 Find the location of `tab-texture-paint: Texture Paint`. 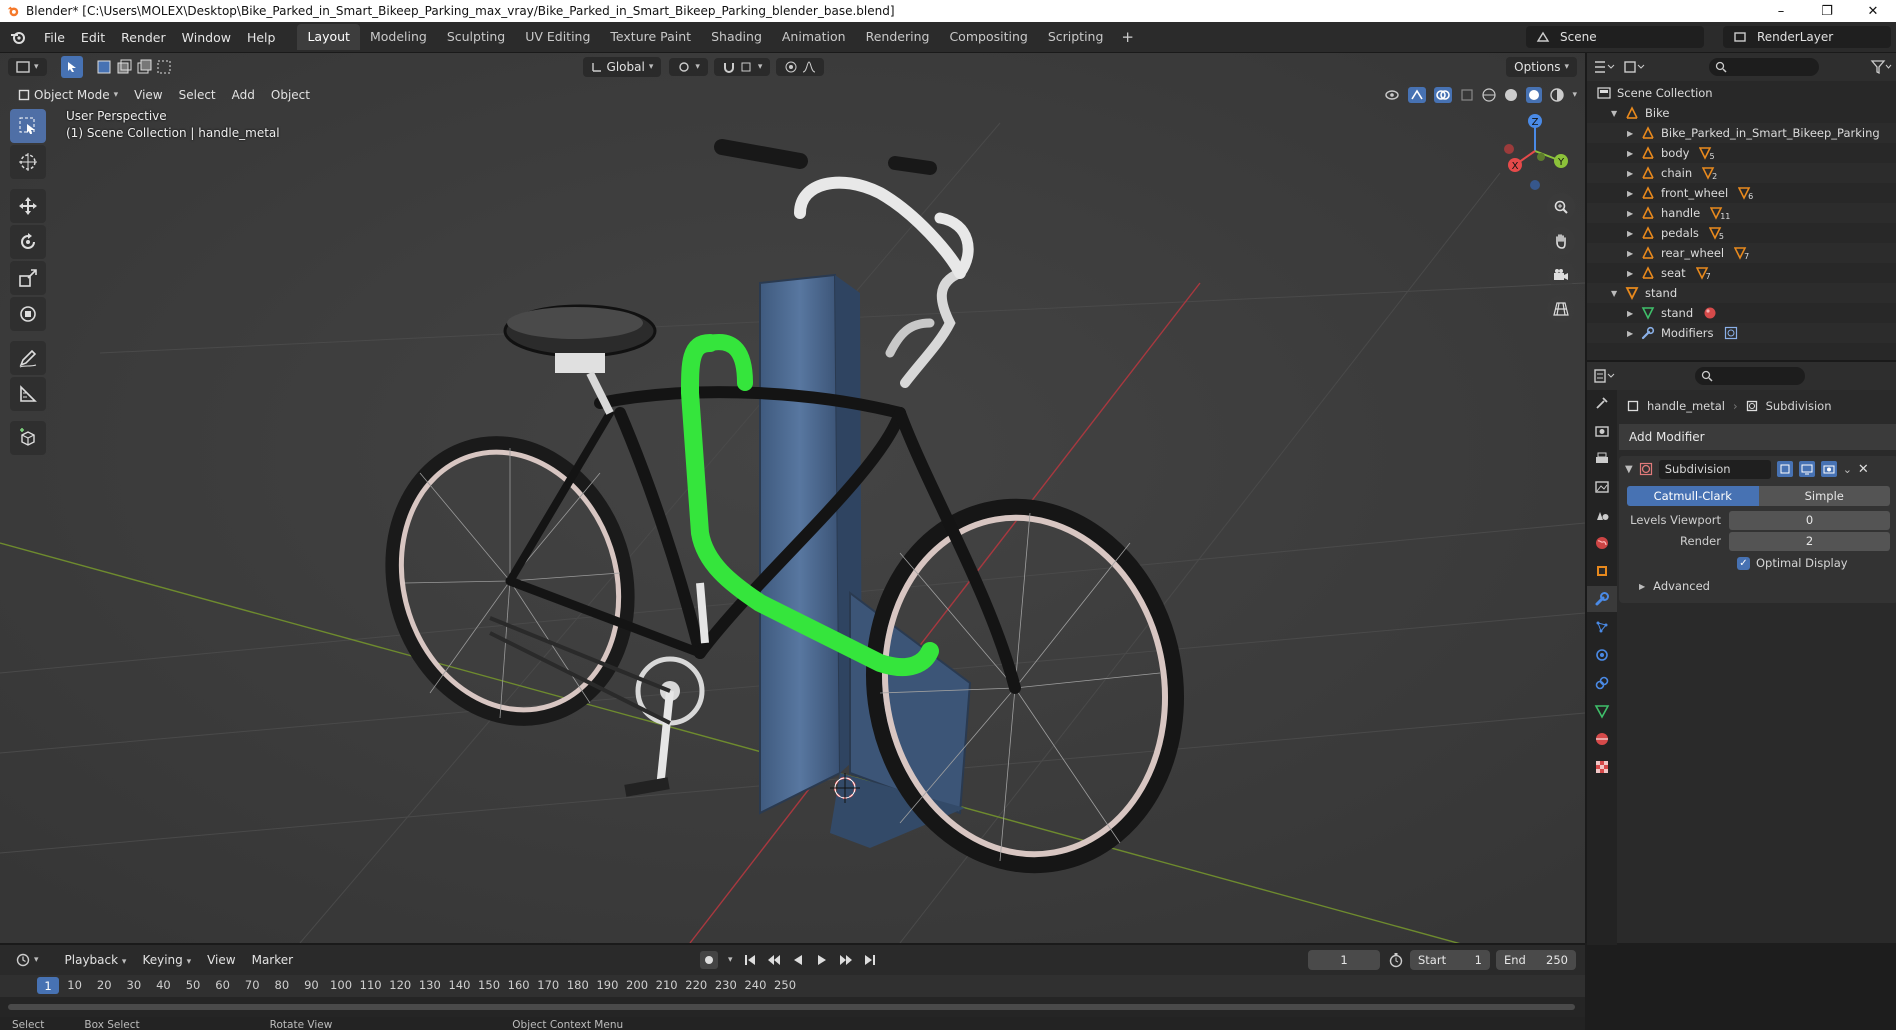

tab-texture-paint: Texture Paint is located at coordinates (650, 37).